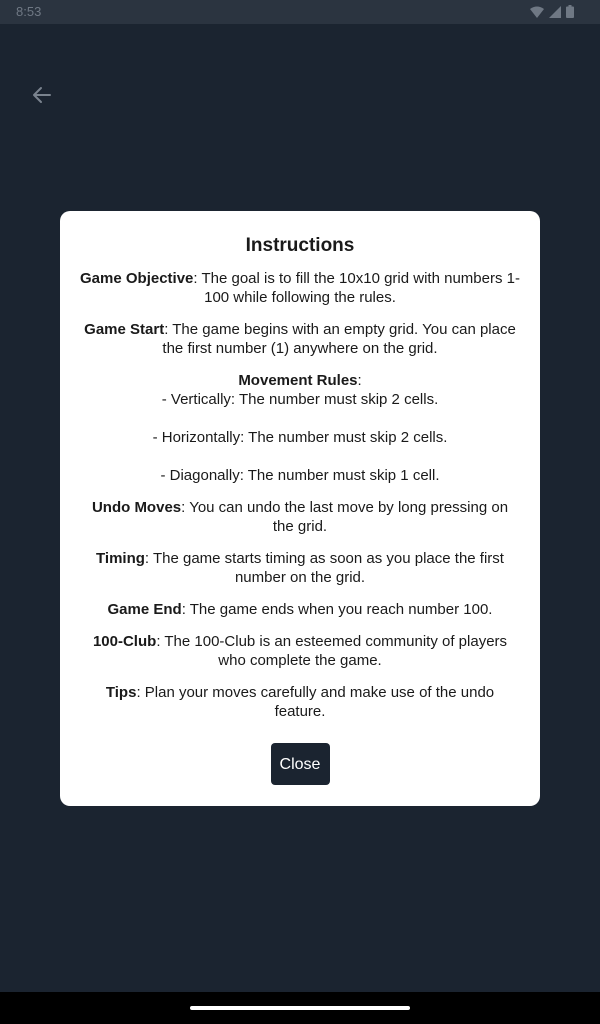  What do you see at coordinates (124, 641) in the screenshot?
I see `section-heading: 100-Club` at bounding box center [124, 641].